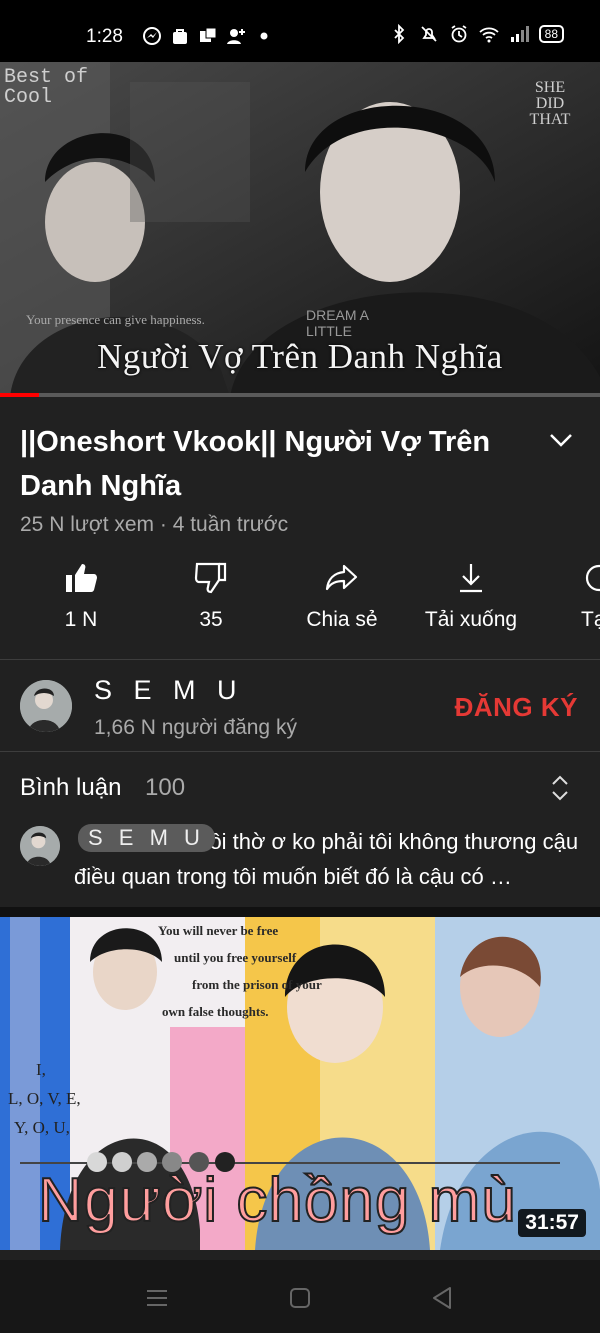 This screenshot has width=600, height=1333. What do you see at coordinates (300, 706) in the screenshot?
I see `channel-row: S E M U 1,66 N người đăng ký ĐĂNG KÝ` at bounding box center [300, 706].